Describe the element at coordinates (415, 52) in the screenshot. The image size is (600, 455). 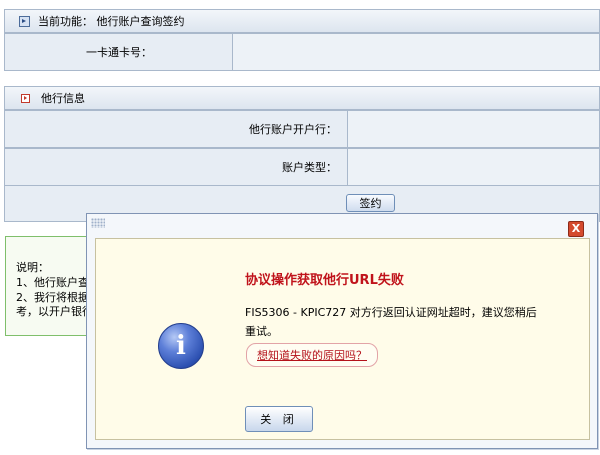
I see `card-number-field` at that location.